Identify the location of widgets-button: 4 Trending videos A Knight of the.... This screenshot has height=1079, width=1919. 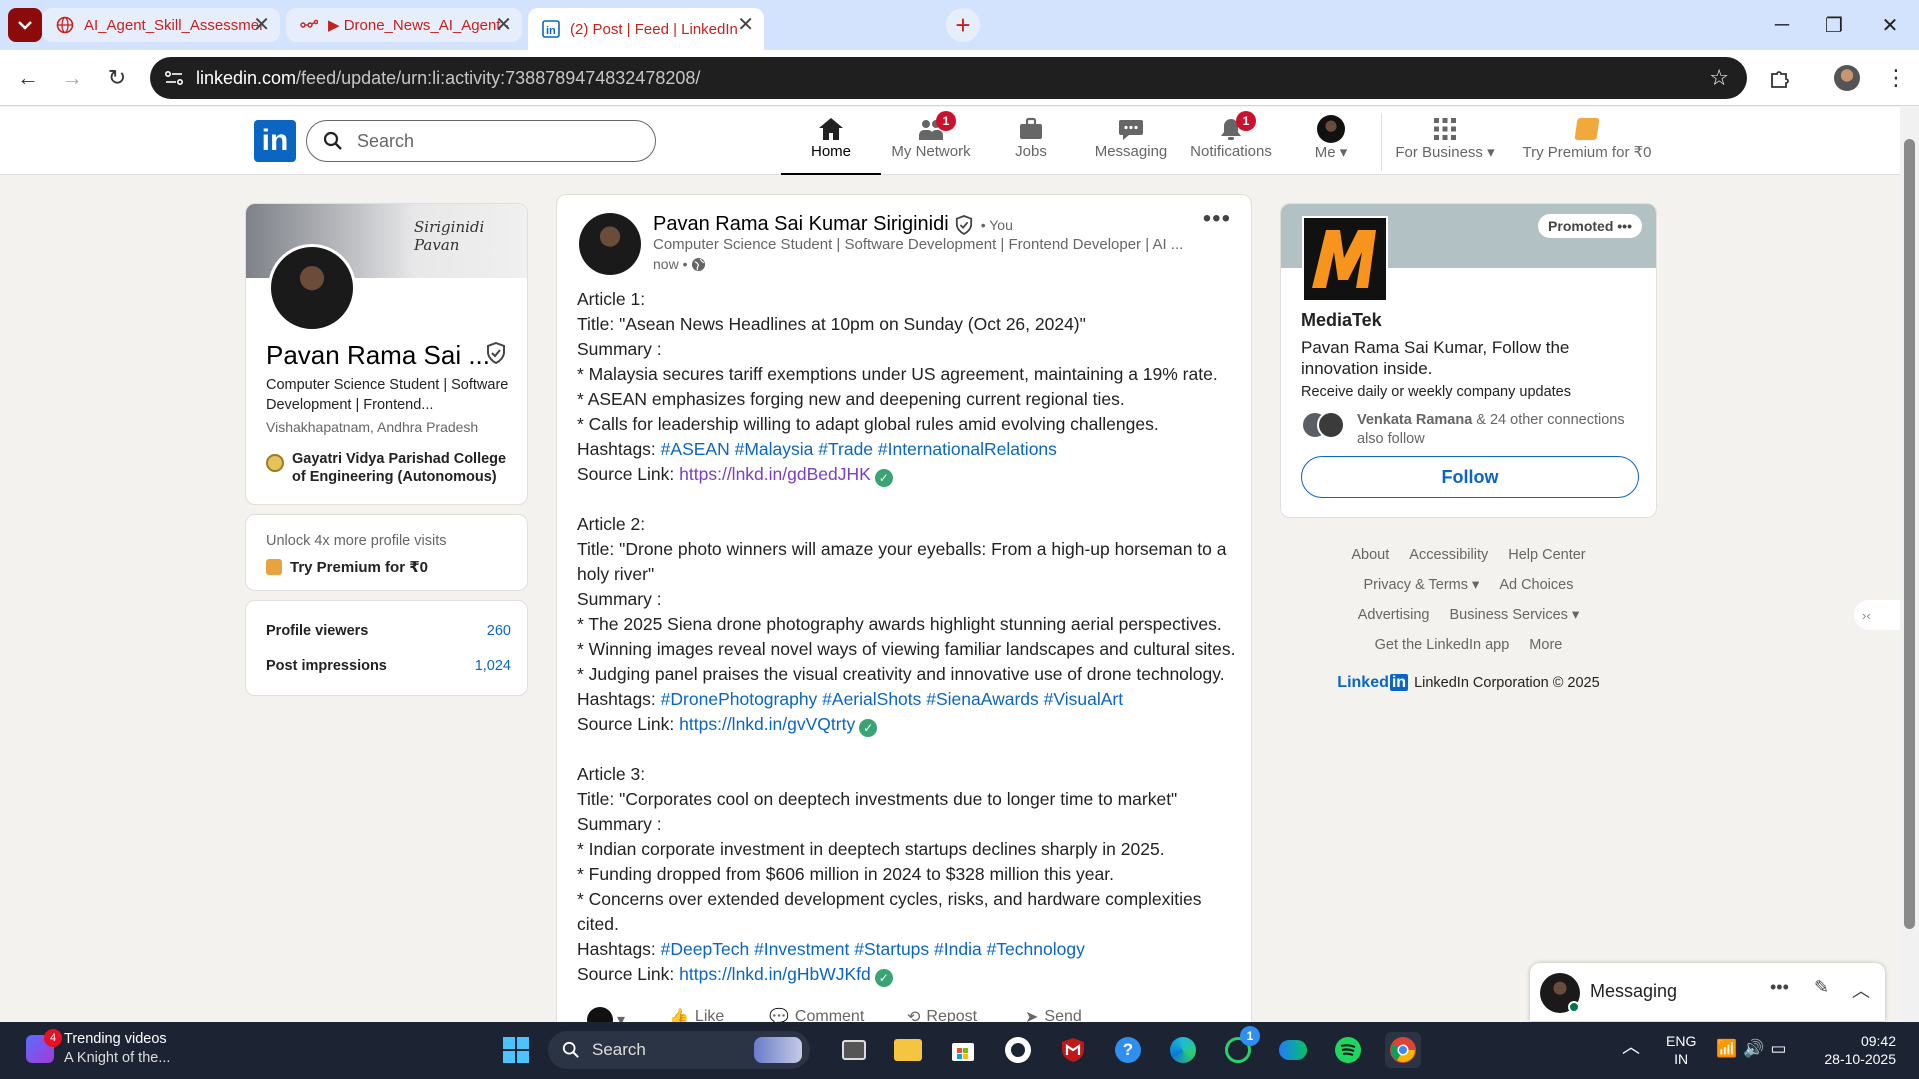
(98, 1048).